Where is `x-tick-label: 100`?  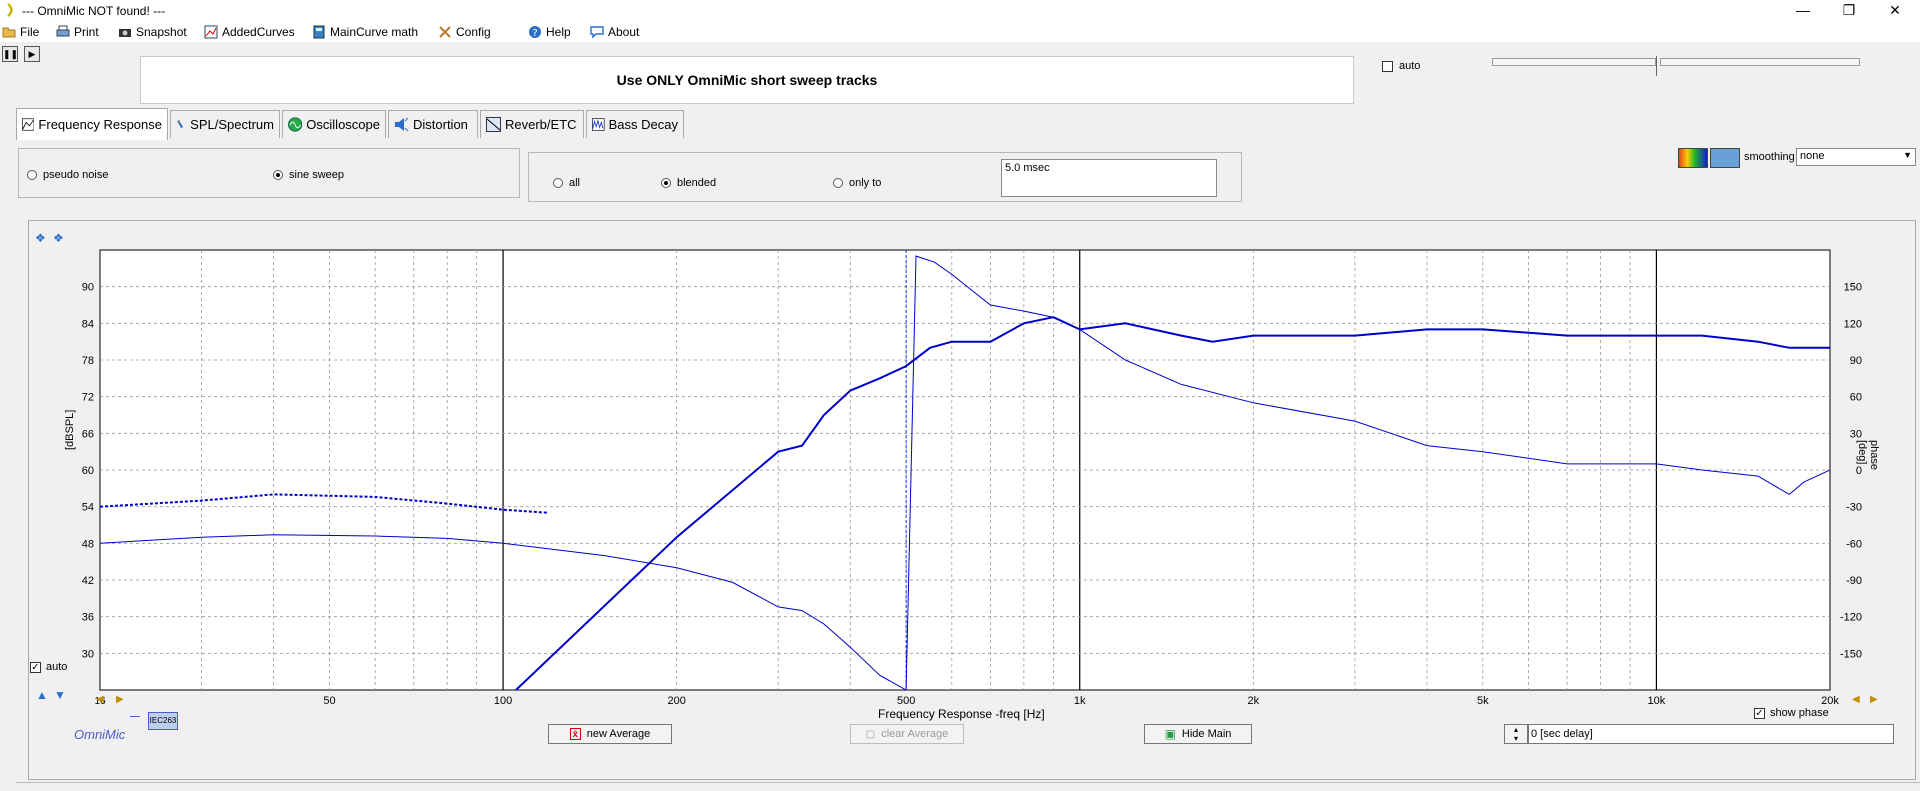
x-tick-label: 100 is located at coordinates (503, 701).